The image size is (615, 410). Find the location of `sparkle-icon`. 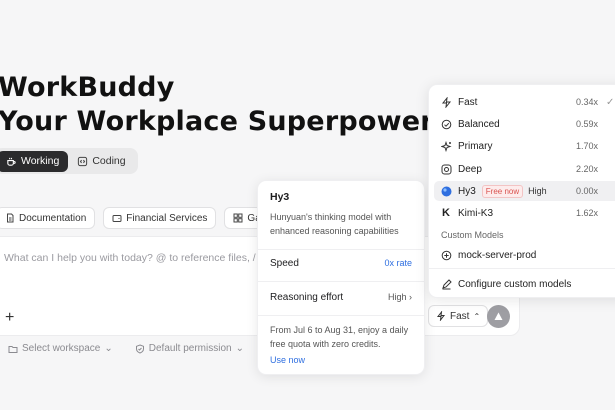

sparkle-icon is located at coordinates (446, 146).